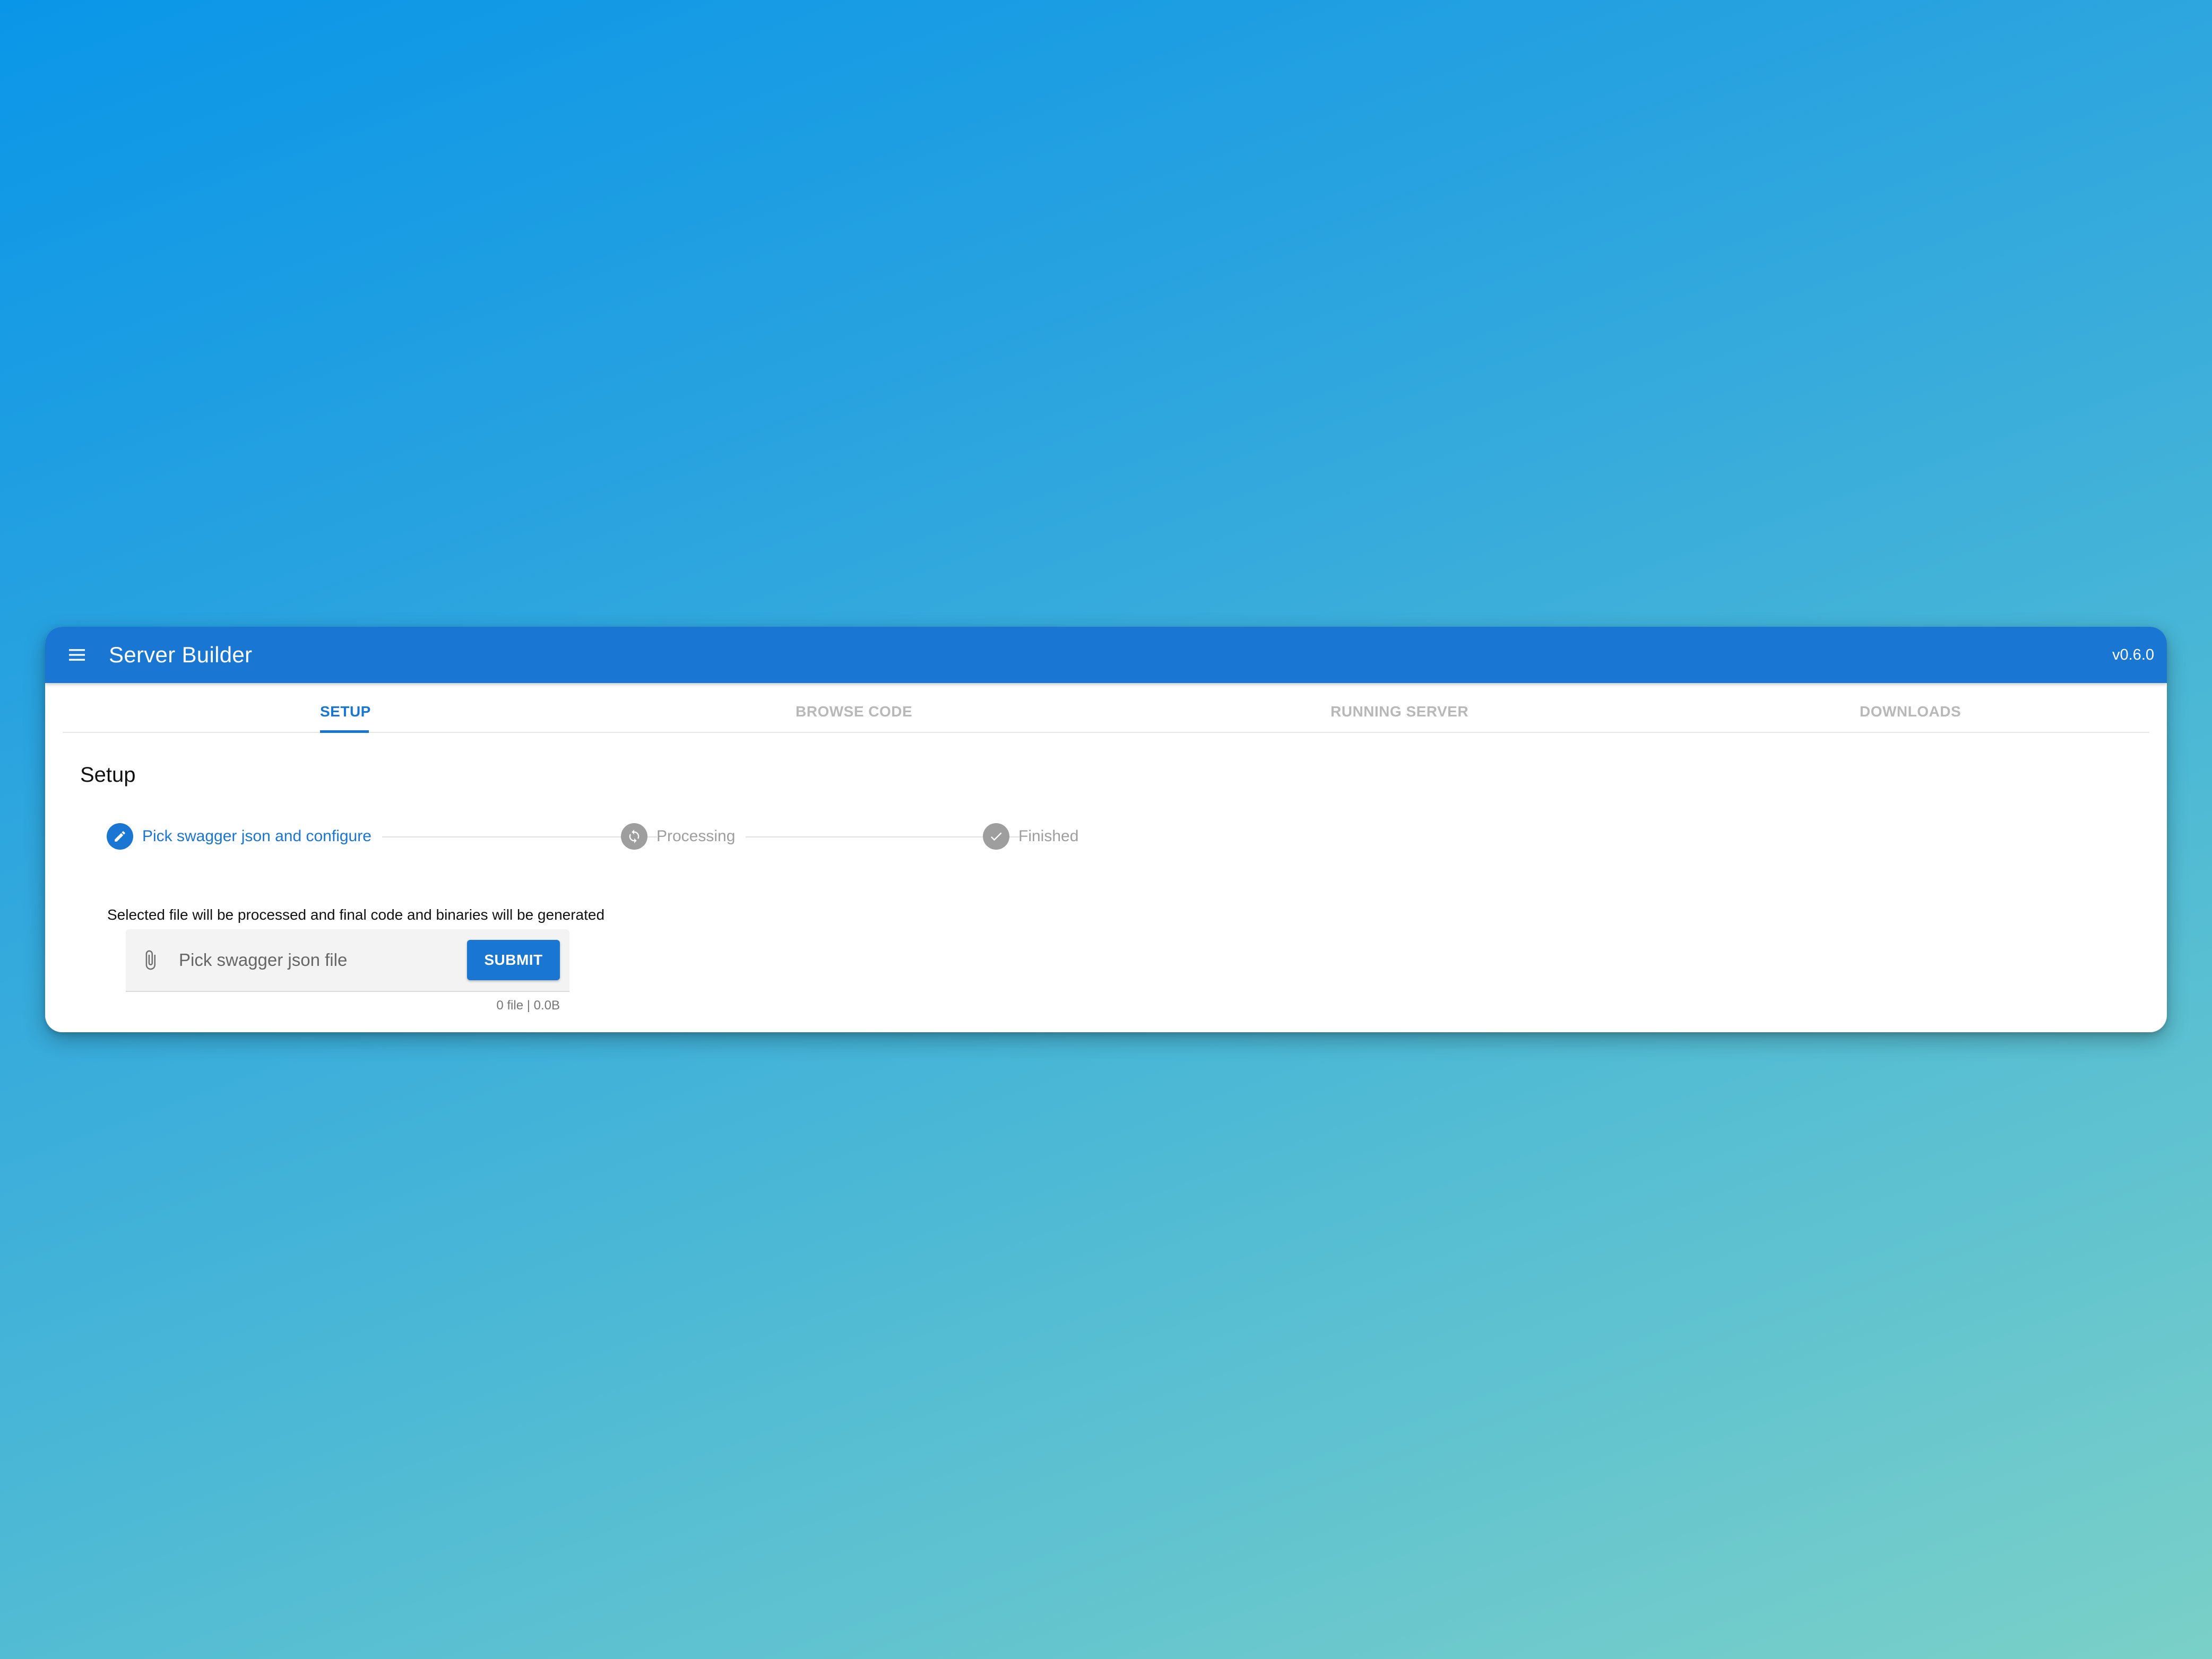 The height and width of the screenshot is (1659, 2212). What do you see at coordinates (120, 836) in the screenshot?
I see `pencil-icon` at bounding box center [120, 836].